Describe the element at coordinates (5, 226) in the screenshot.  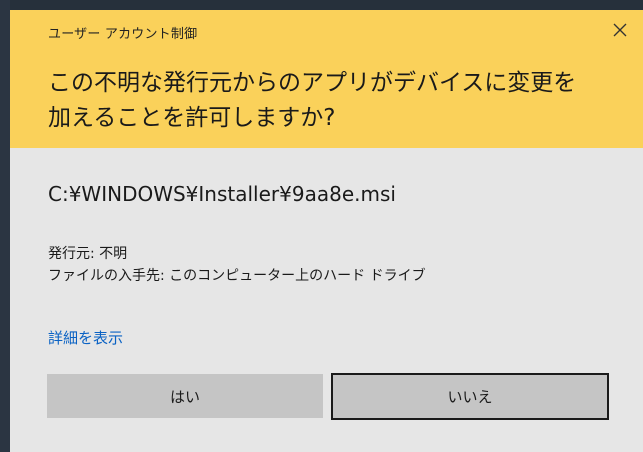
I see `desktop-background-left` at that location.